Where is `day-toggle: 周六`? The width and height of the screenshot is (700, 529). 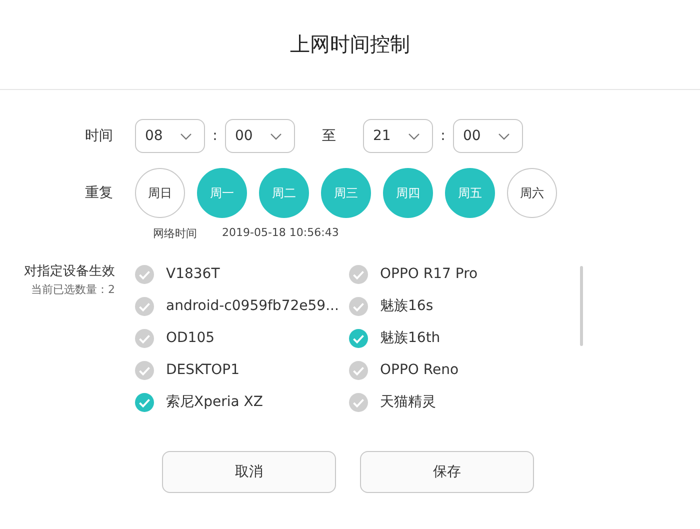
day-toggle: 周六 is located at coordinates (532, 193).